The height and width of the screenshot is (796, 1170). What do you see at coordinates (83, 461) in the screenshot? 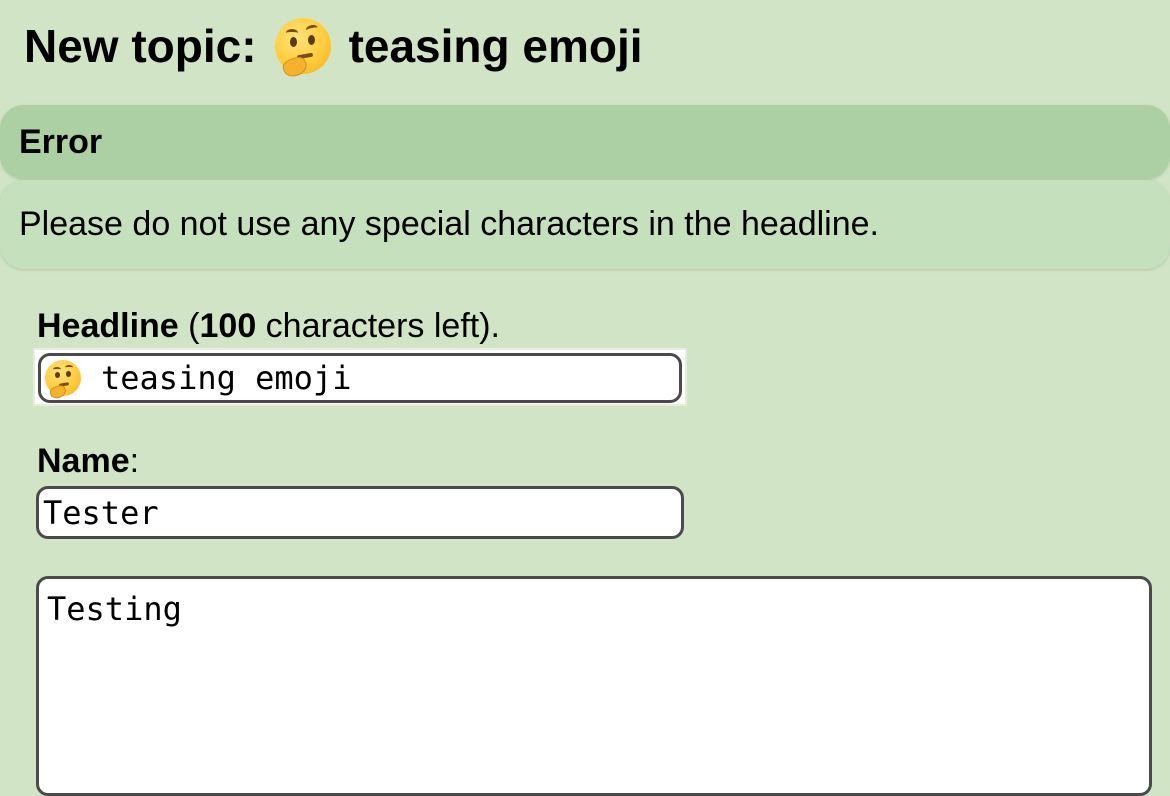
I see `name-label-text: Name` at bounding box center [83, 461].